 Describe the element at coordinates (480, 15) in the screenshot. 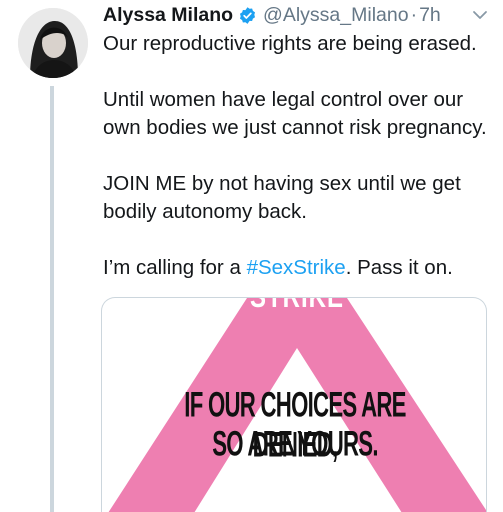

I see `chevron-down-icon` at that location.